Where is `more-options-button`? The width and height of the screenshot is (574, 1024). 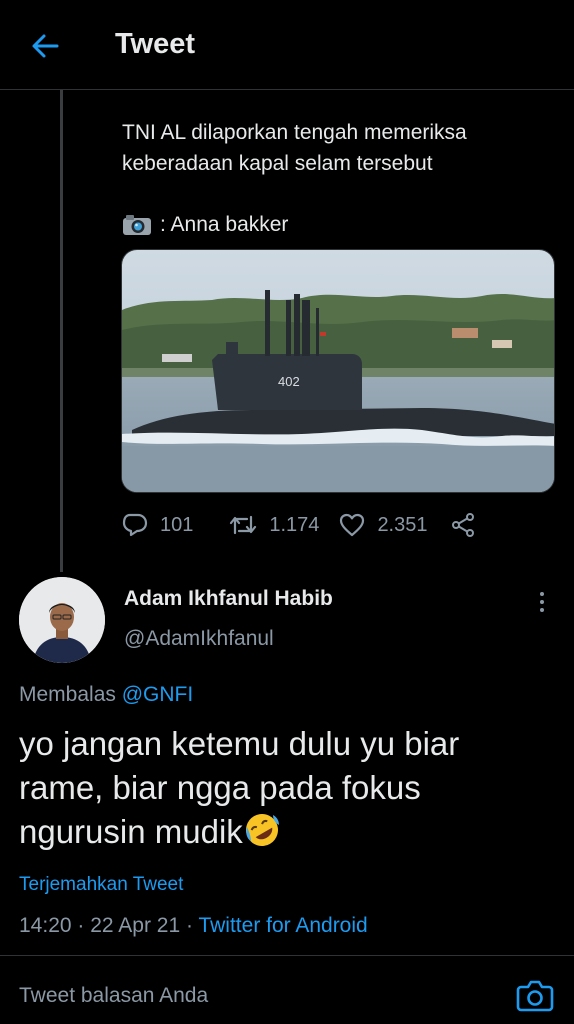
more-options-button is located at coordinates (542, 602).